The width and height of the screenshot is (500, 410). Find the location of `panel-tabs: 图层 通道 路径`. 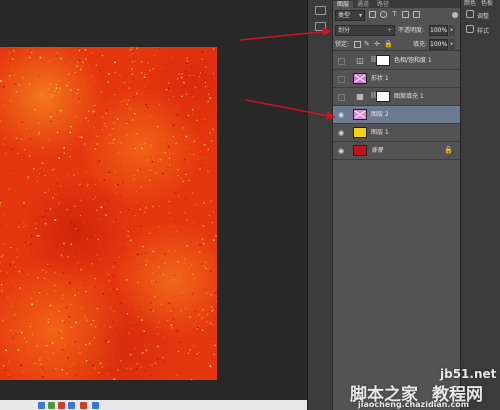

panel-tabs: 图层 通道 路径 is located at coordinates (396, 4).